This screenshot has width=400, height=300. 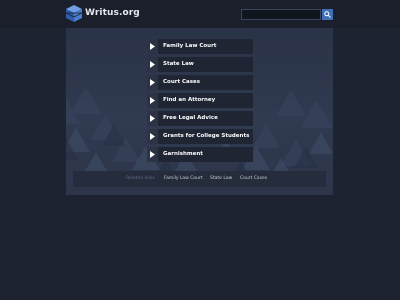 I want to click on menu-item-garnishment: Garnishment, so click(x=200, y=154).